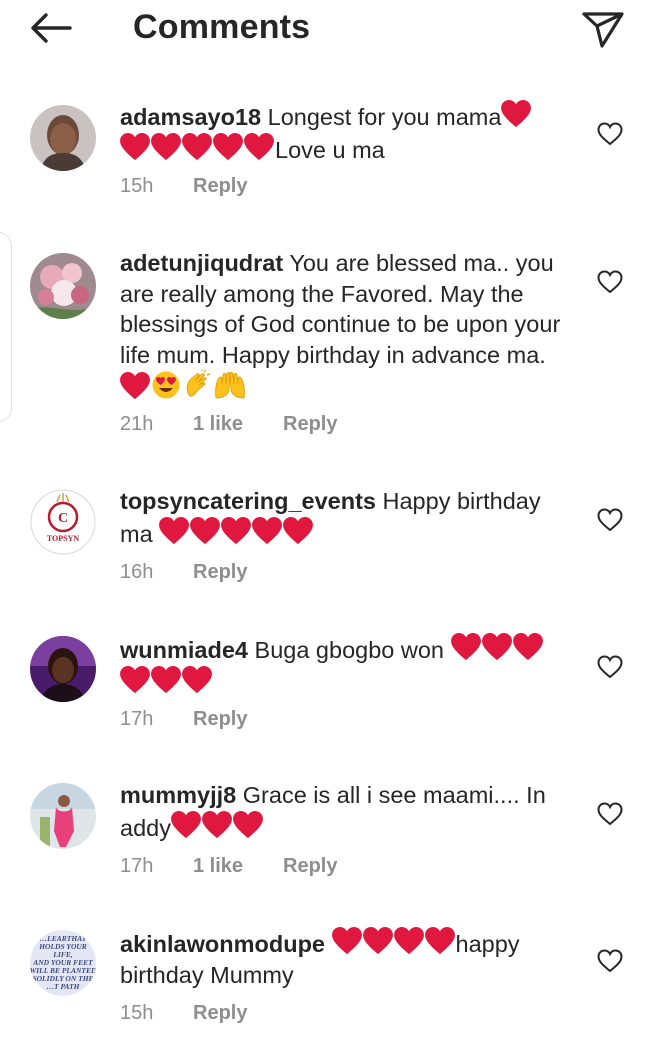  What do you see at coordinates (137, 424) in the screenshot?
I see `comment-time: 21h` at bounding box center [137, 424].